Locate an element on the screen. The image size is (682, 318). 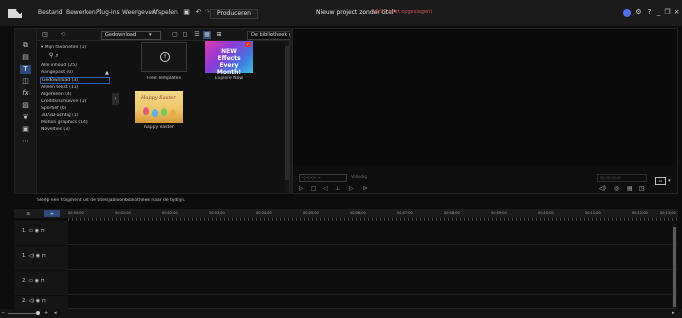
stop-icon: □ is located at coordinates (314, 188).